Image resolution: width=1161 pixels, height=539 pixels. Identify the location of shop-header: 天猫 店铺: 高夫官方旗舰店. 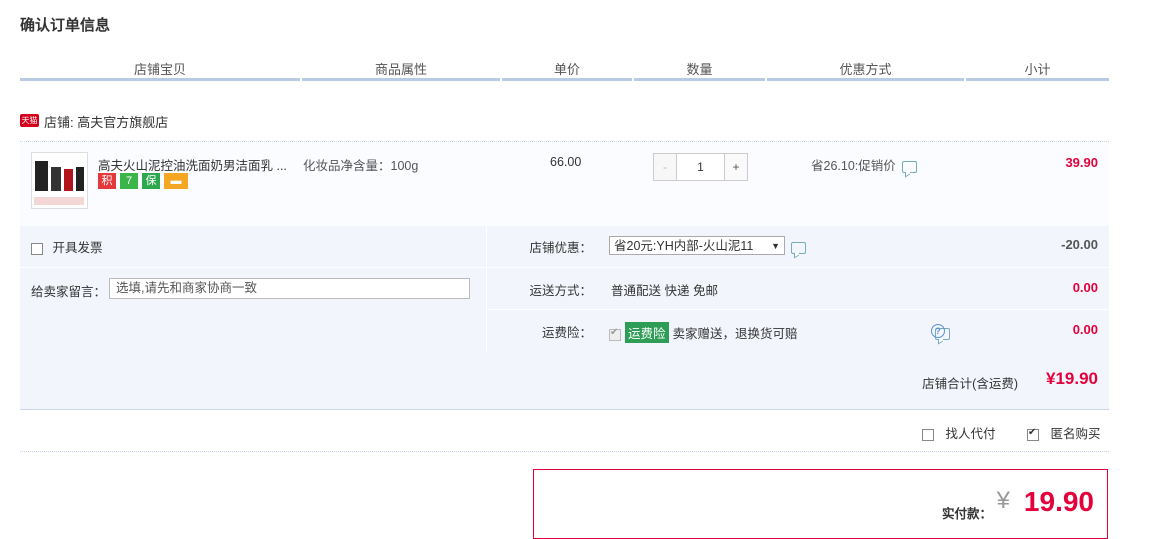
(564, 126).